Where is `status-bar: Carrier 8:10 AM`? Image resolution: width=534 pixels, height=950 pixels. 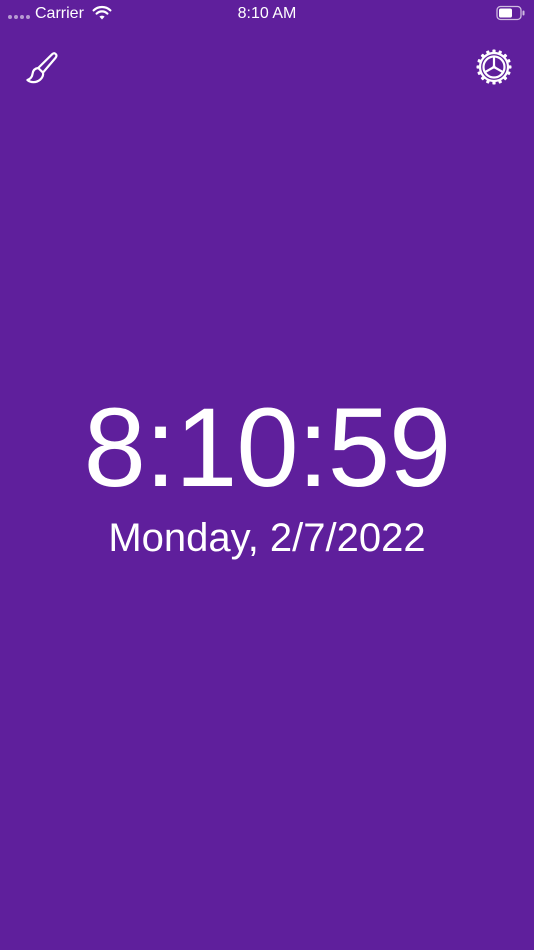
status-bar: Carrier 8:10 AM is located at coordinates (267, 14).